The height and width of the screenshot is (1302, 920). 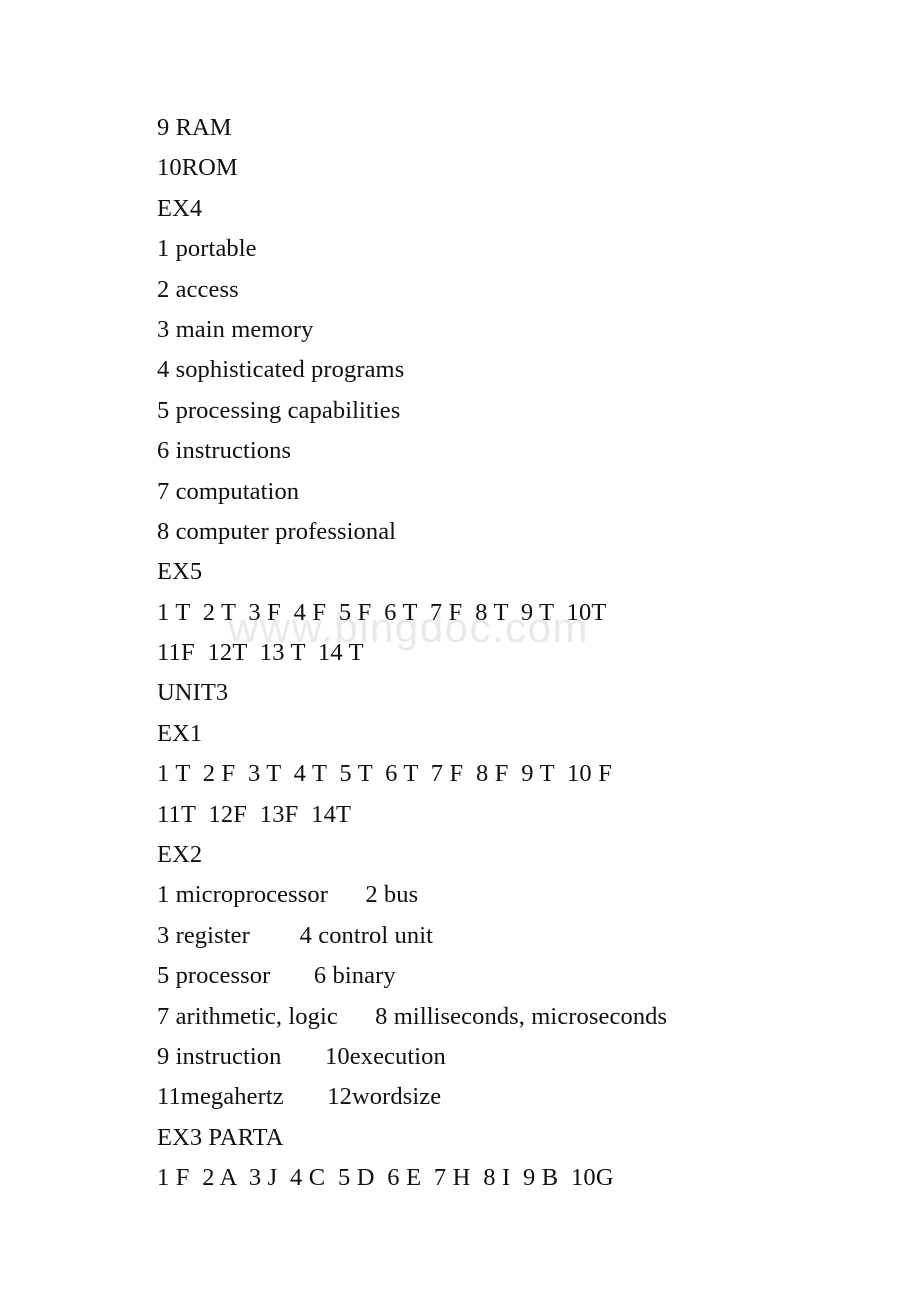 What do you see at coordinates (193, 693) in the screenshot?
I see `heading-unit3: UNIT3` at bounding box center [193, 693].